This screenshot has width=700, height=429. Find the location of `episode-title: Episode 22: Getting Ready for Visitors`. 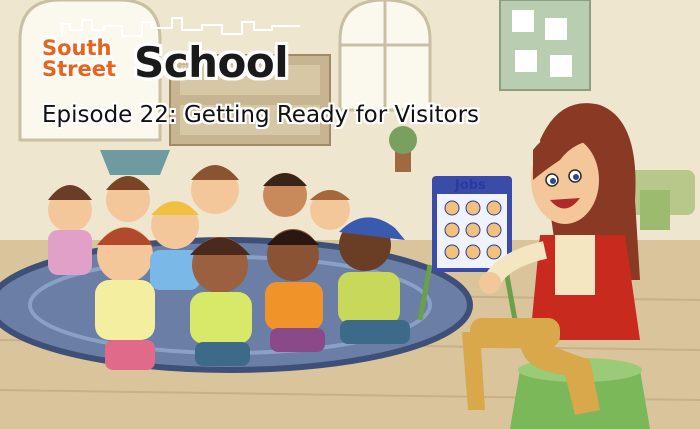

episode-title: Episode 22: Getting Ready for Visitors is located at coordinates (261, 115).